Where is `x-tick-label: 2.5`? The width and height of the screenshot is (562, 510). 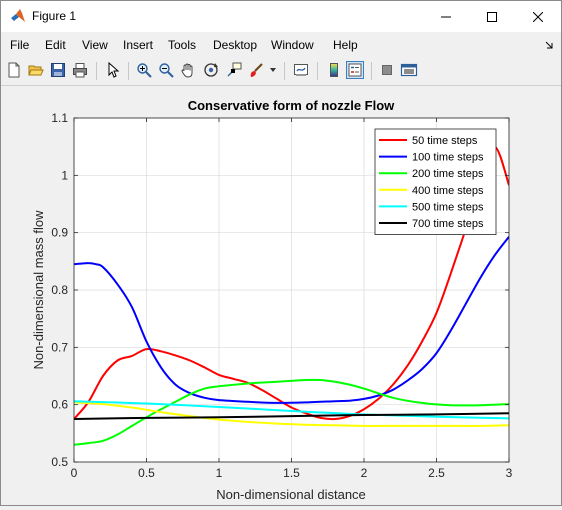 x-tick-label: 2.5 is located at coordinates (436, 473).